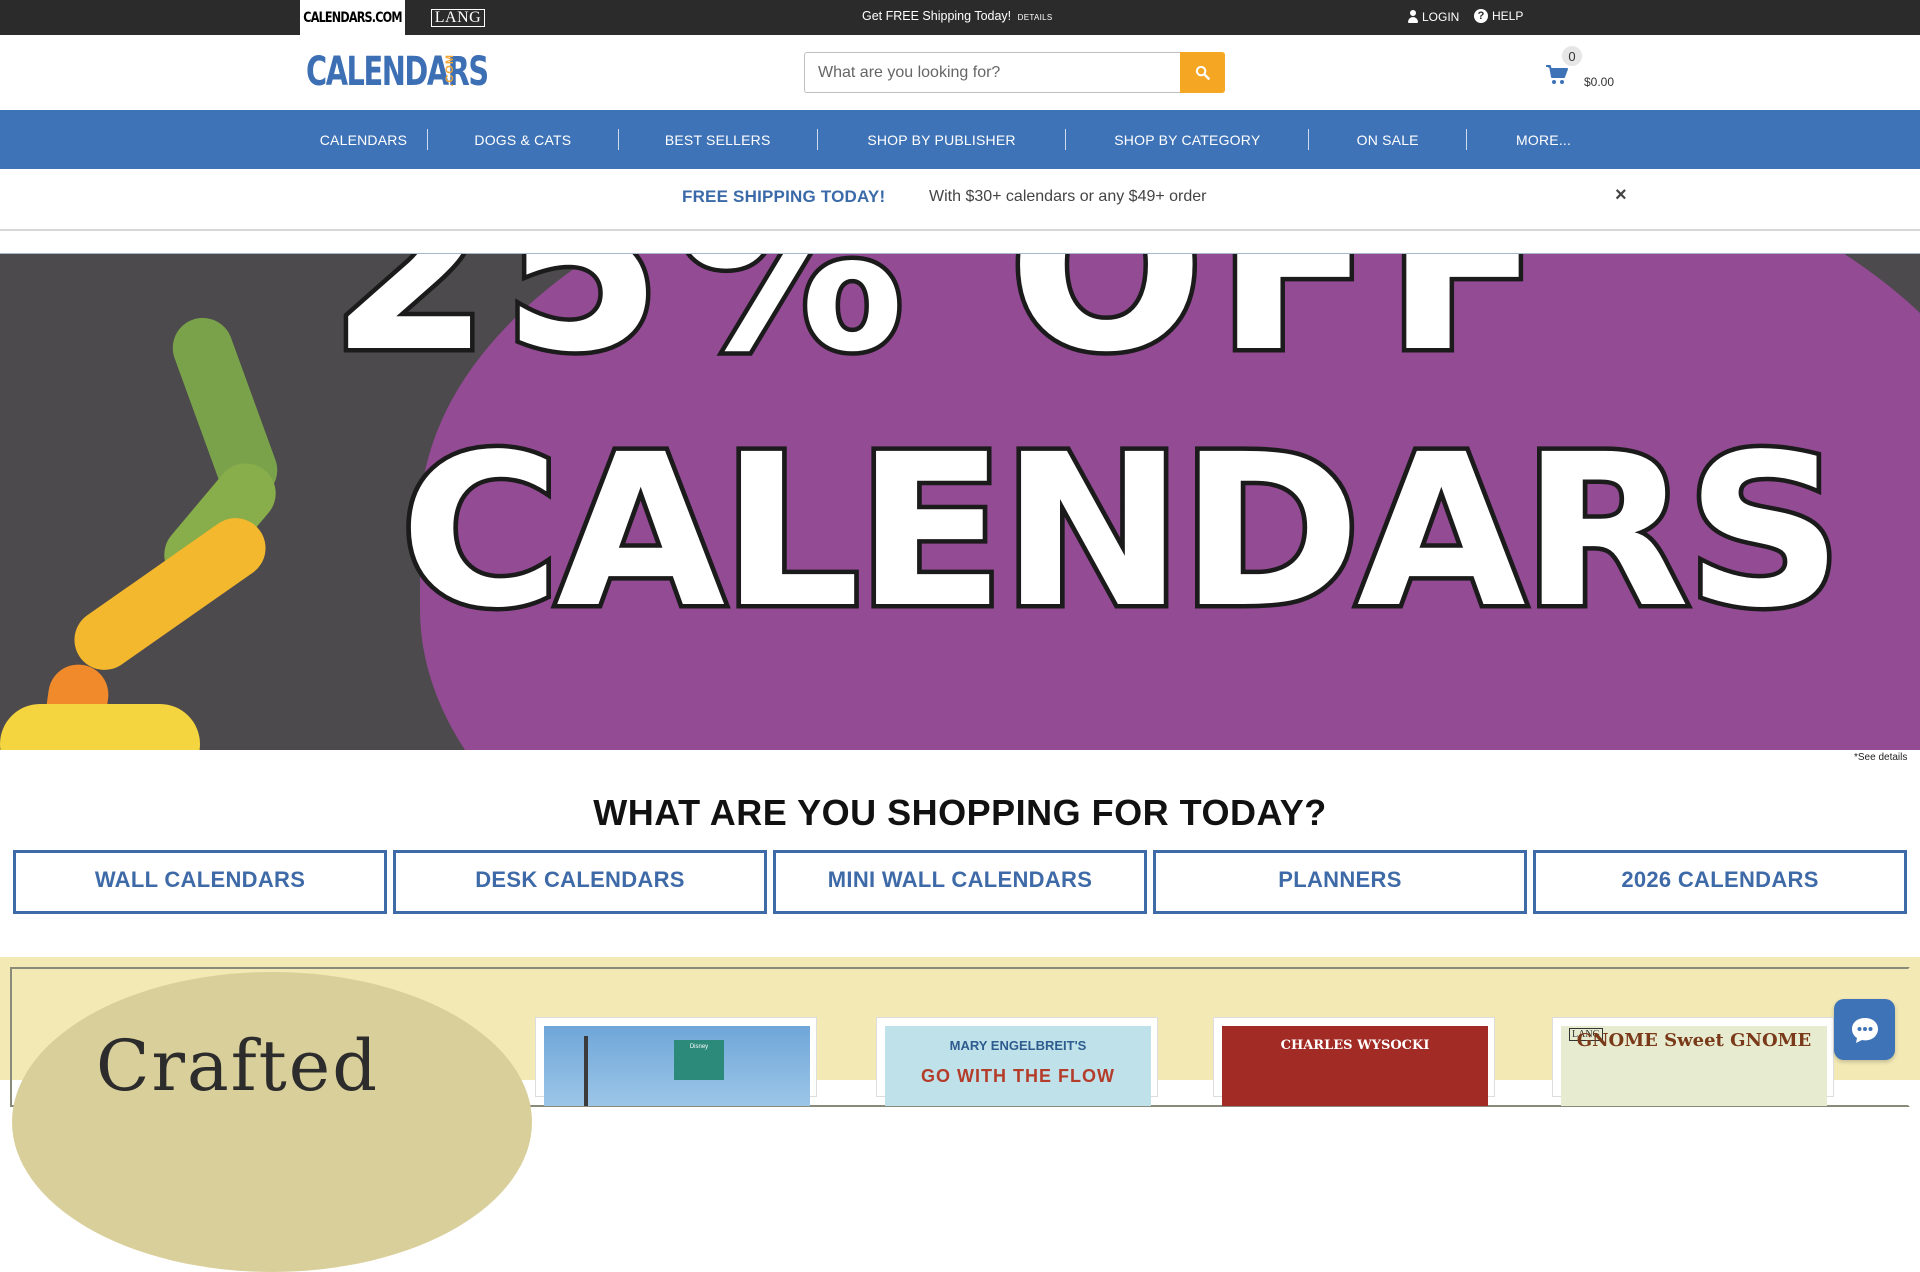 Image resolution: width=1920 pixels, height=1272 pixels. Describe the element at coordinates (1035, 17) in the screenshot. I see `shipping-details-link: DETAILS` at that location.